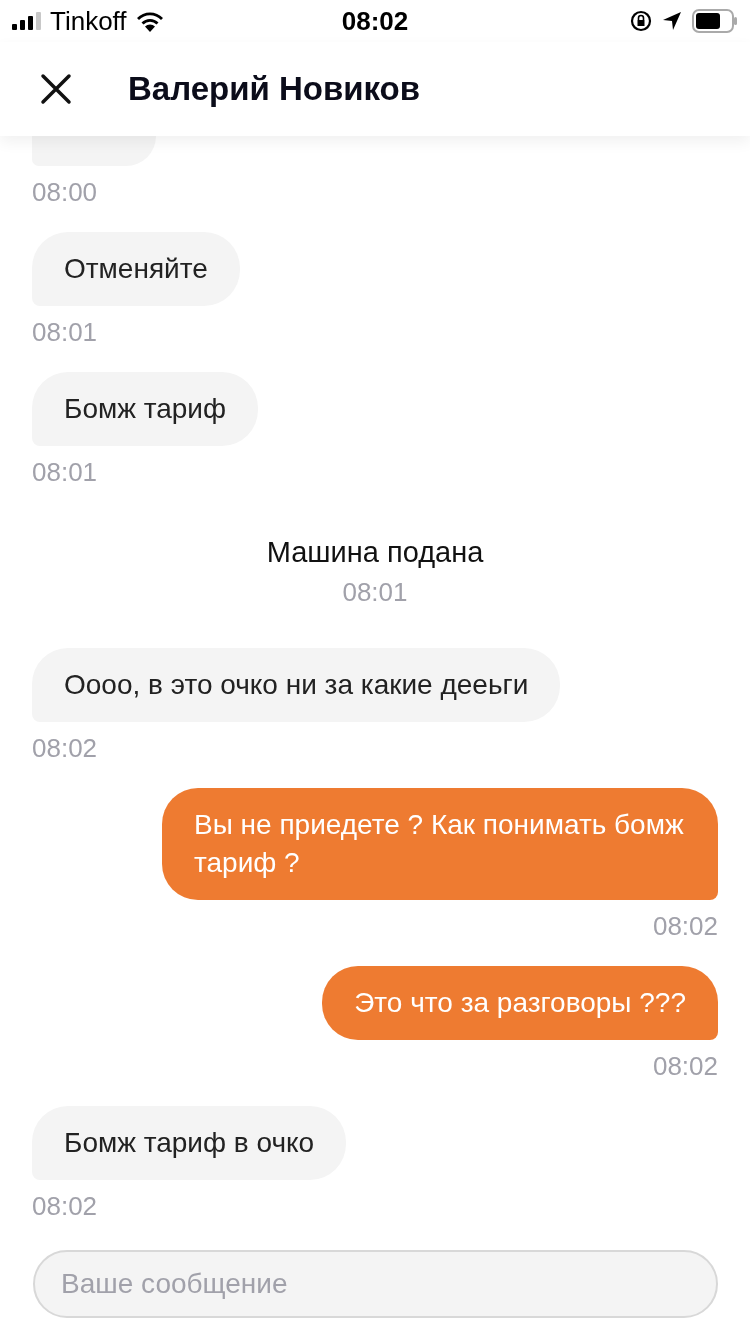 Image resolution: width=750 pixels, height=1334 pixels. I want to click on message-input: Ваше сообщение, so click(375, 1284).